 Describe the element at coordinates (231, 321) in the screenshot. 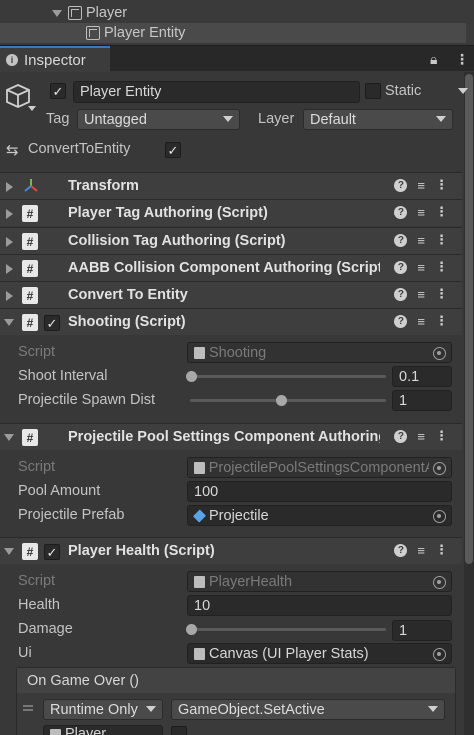

I see `component-header-shooting: # ✓ Shooting (Script) ? ≡ ⋮` at that location.